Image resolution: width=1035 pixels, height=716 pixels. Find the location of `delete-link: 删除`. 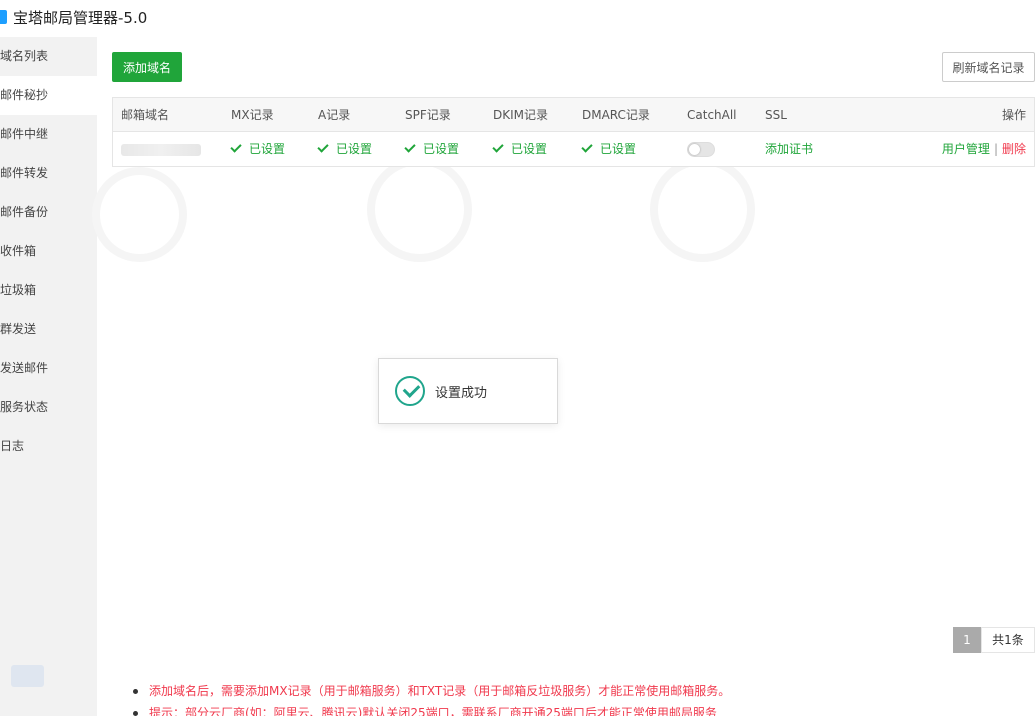

delete-link: 删除 is located at coordinates (1014, 149).